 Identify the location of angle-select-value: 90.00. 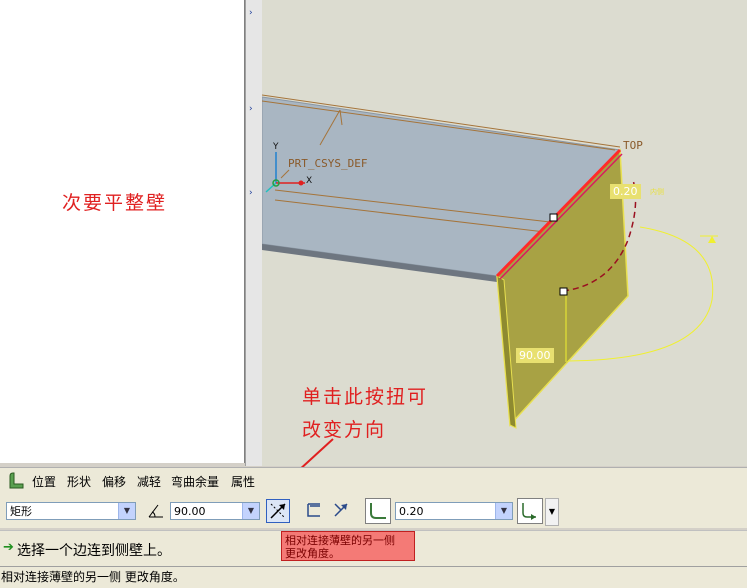
(190, 511).